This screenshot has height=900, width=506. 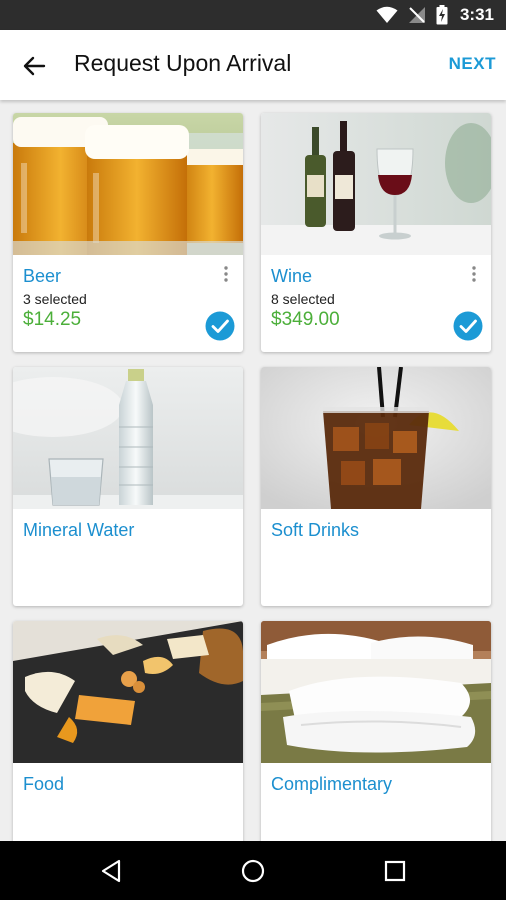 What do you see at coordinates (42, 276) in the screenshot?
I see `card-title: Beer` at bounding box center [42, 276].